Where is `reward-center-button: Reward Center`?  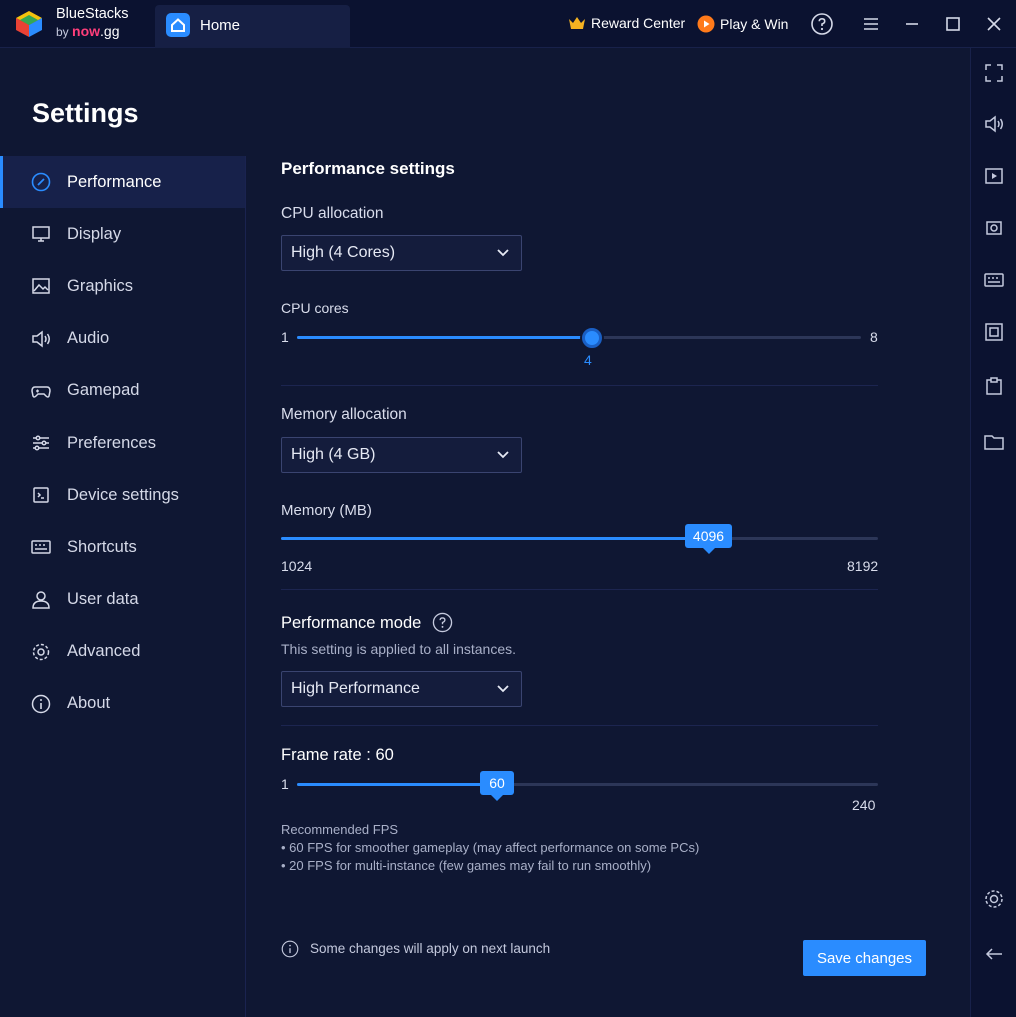
reward-center-button: Reward Center is located at coordinates (626, 23).